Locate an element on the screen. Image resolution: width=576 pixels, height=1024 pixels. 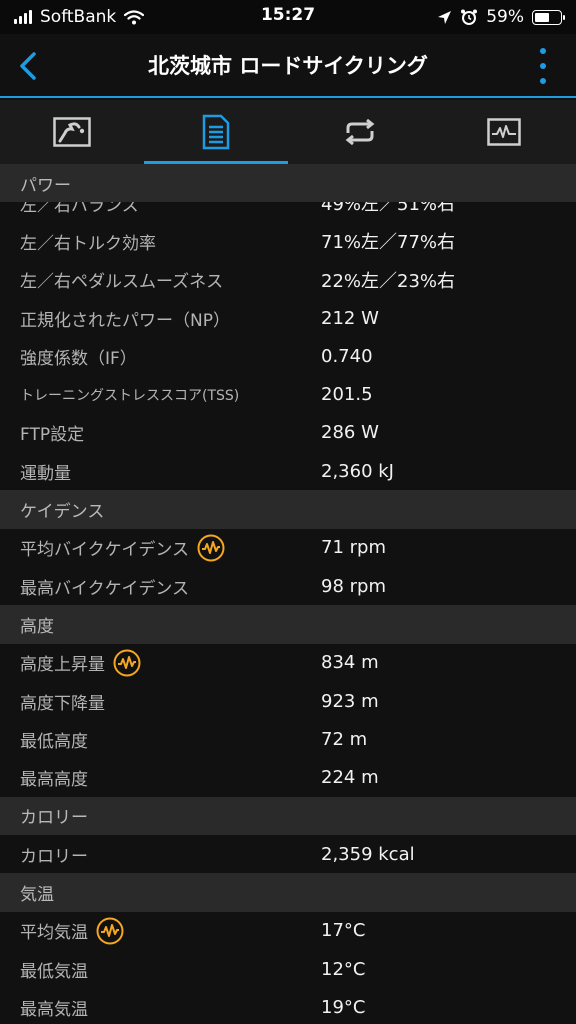
stat-label: 最低高度 is located at coordinates (54, 741).